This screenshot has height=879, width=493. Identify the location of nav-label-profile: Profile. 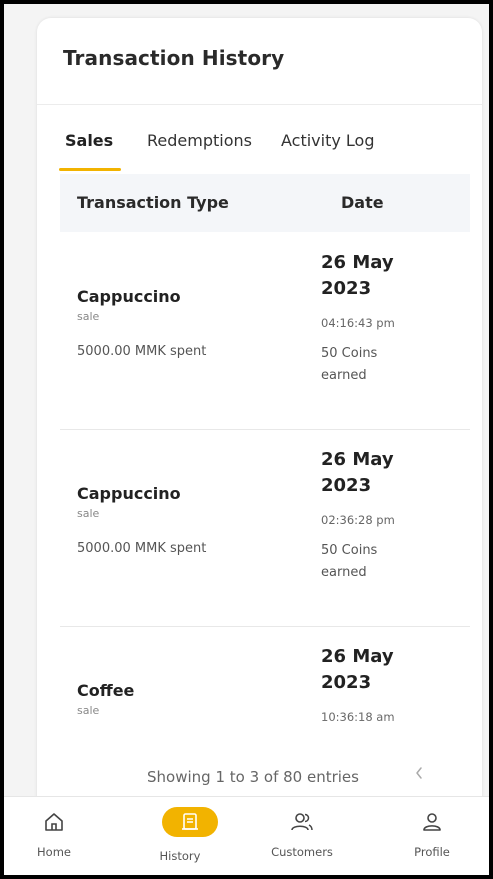
(432, 852).